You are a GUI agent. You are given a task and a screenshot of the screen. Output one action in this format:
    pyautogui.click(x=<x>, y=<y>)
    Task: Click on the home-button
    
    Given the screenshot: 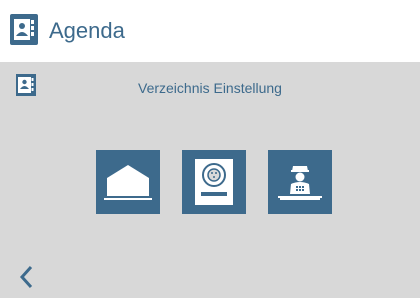 What is the action you would take?
    pyautogui.click(x=128, y=182)
    